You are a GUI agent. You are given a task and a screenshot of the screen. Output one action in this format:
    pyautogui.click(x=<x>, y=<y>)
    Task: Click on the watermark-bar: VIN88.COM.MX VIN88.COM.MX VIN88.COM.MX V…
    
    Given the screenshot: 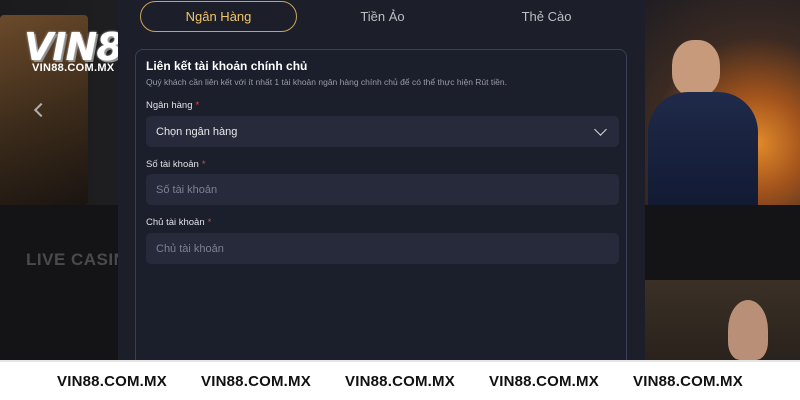 What is the action you would take?
    pyautogui.click(x=400, y=380)
    